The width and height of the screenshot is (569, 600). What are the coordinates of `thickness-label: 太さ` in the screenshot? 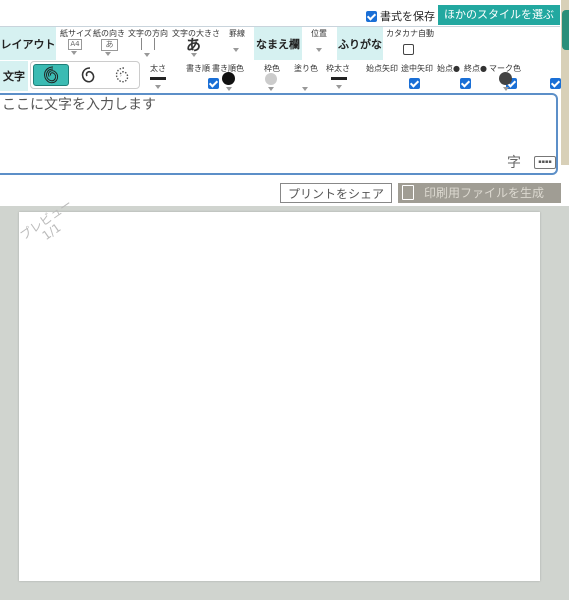 It's located at (158, 68).